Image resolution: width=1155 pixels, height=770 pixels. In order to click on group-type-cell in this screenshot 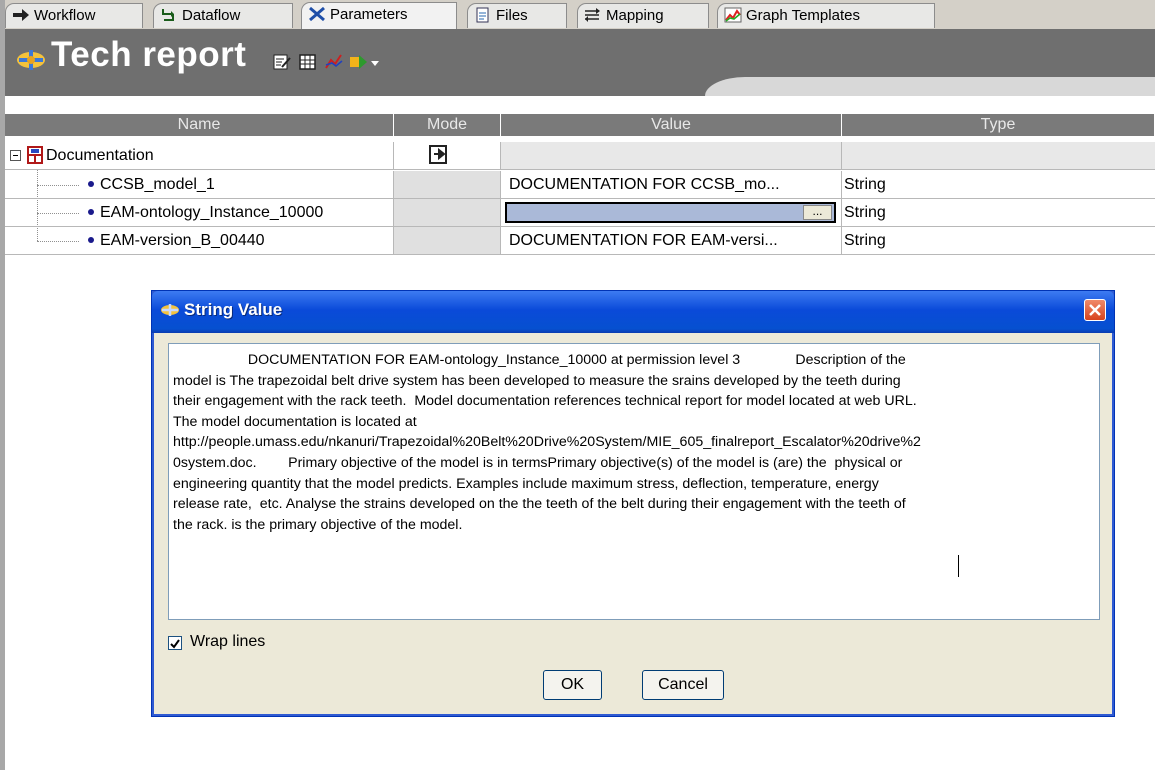, I will do `click(998, 155)`.